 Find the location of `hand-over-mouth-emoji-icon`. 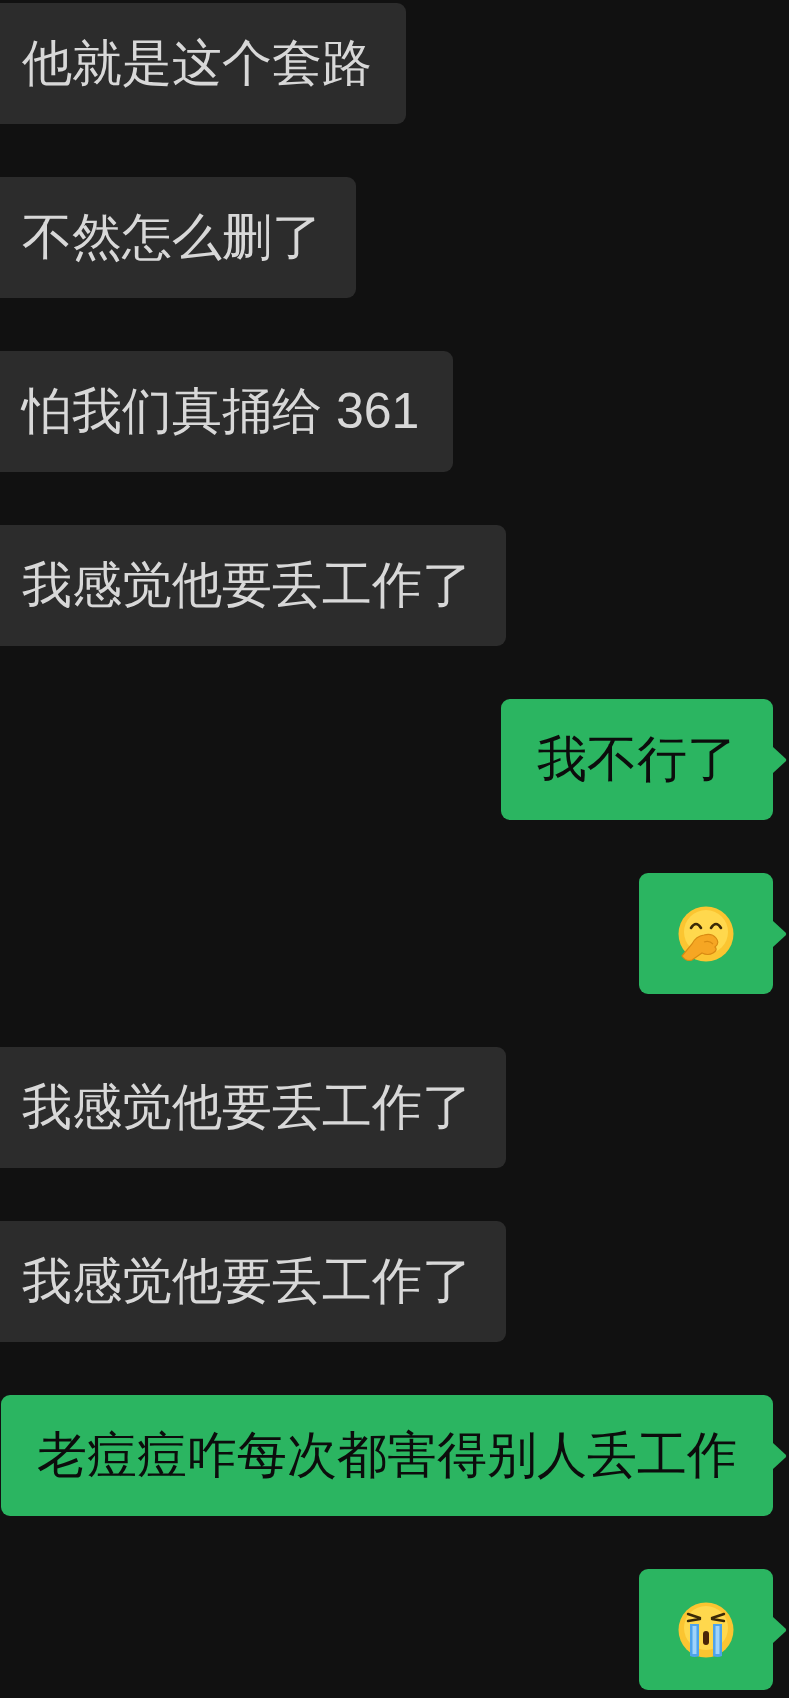

hand-over-mouth-emoji-icon is located at coordinates (706, 933).